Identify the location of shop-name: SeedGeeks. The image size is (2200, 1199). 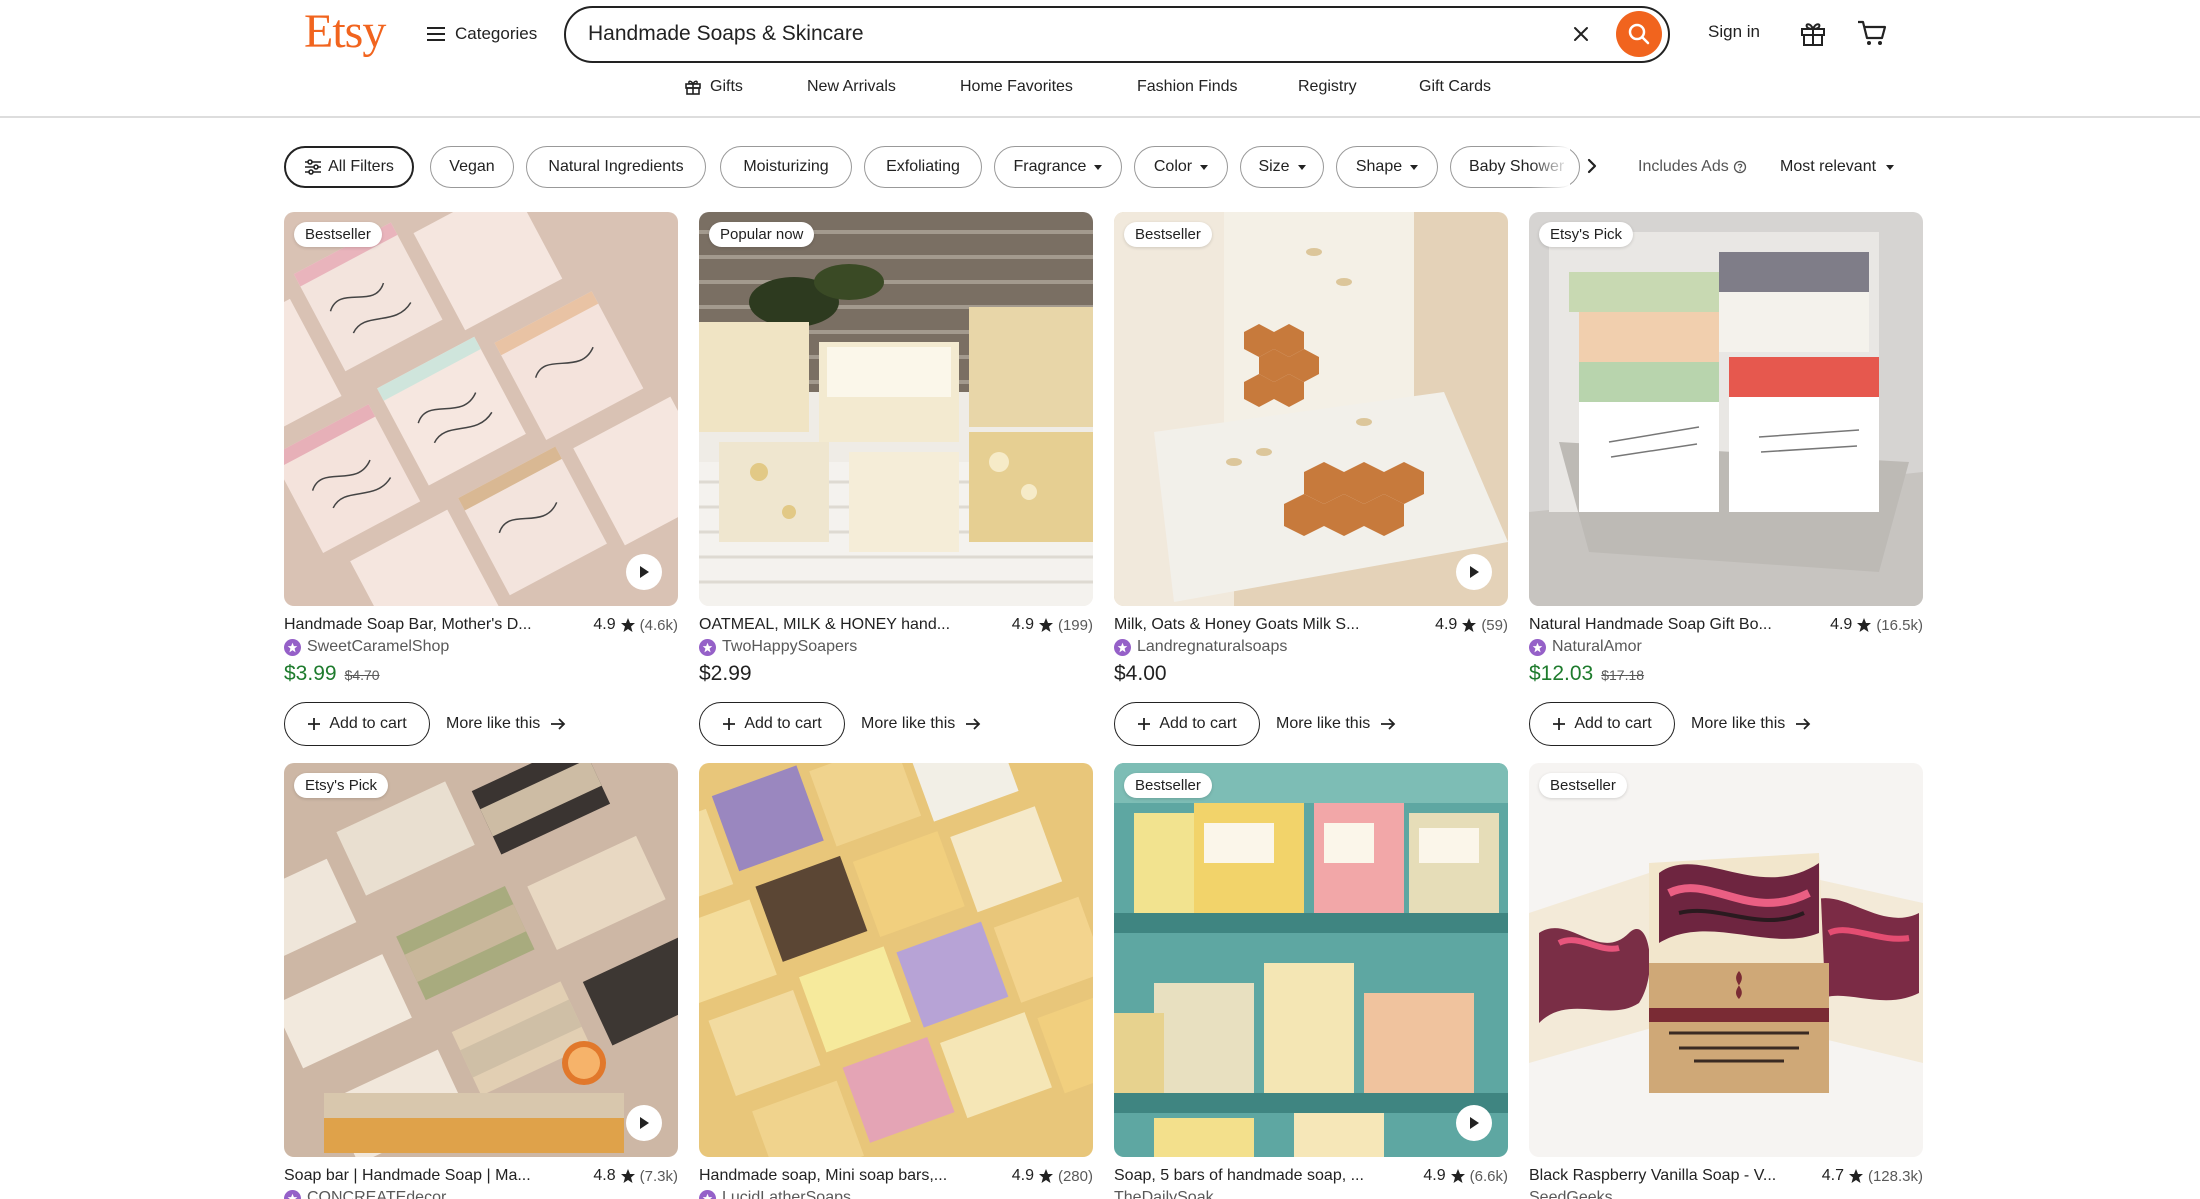
(1571, 1194).